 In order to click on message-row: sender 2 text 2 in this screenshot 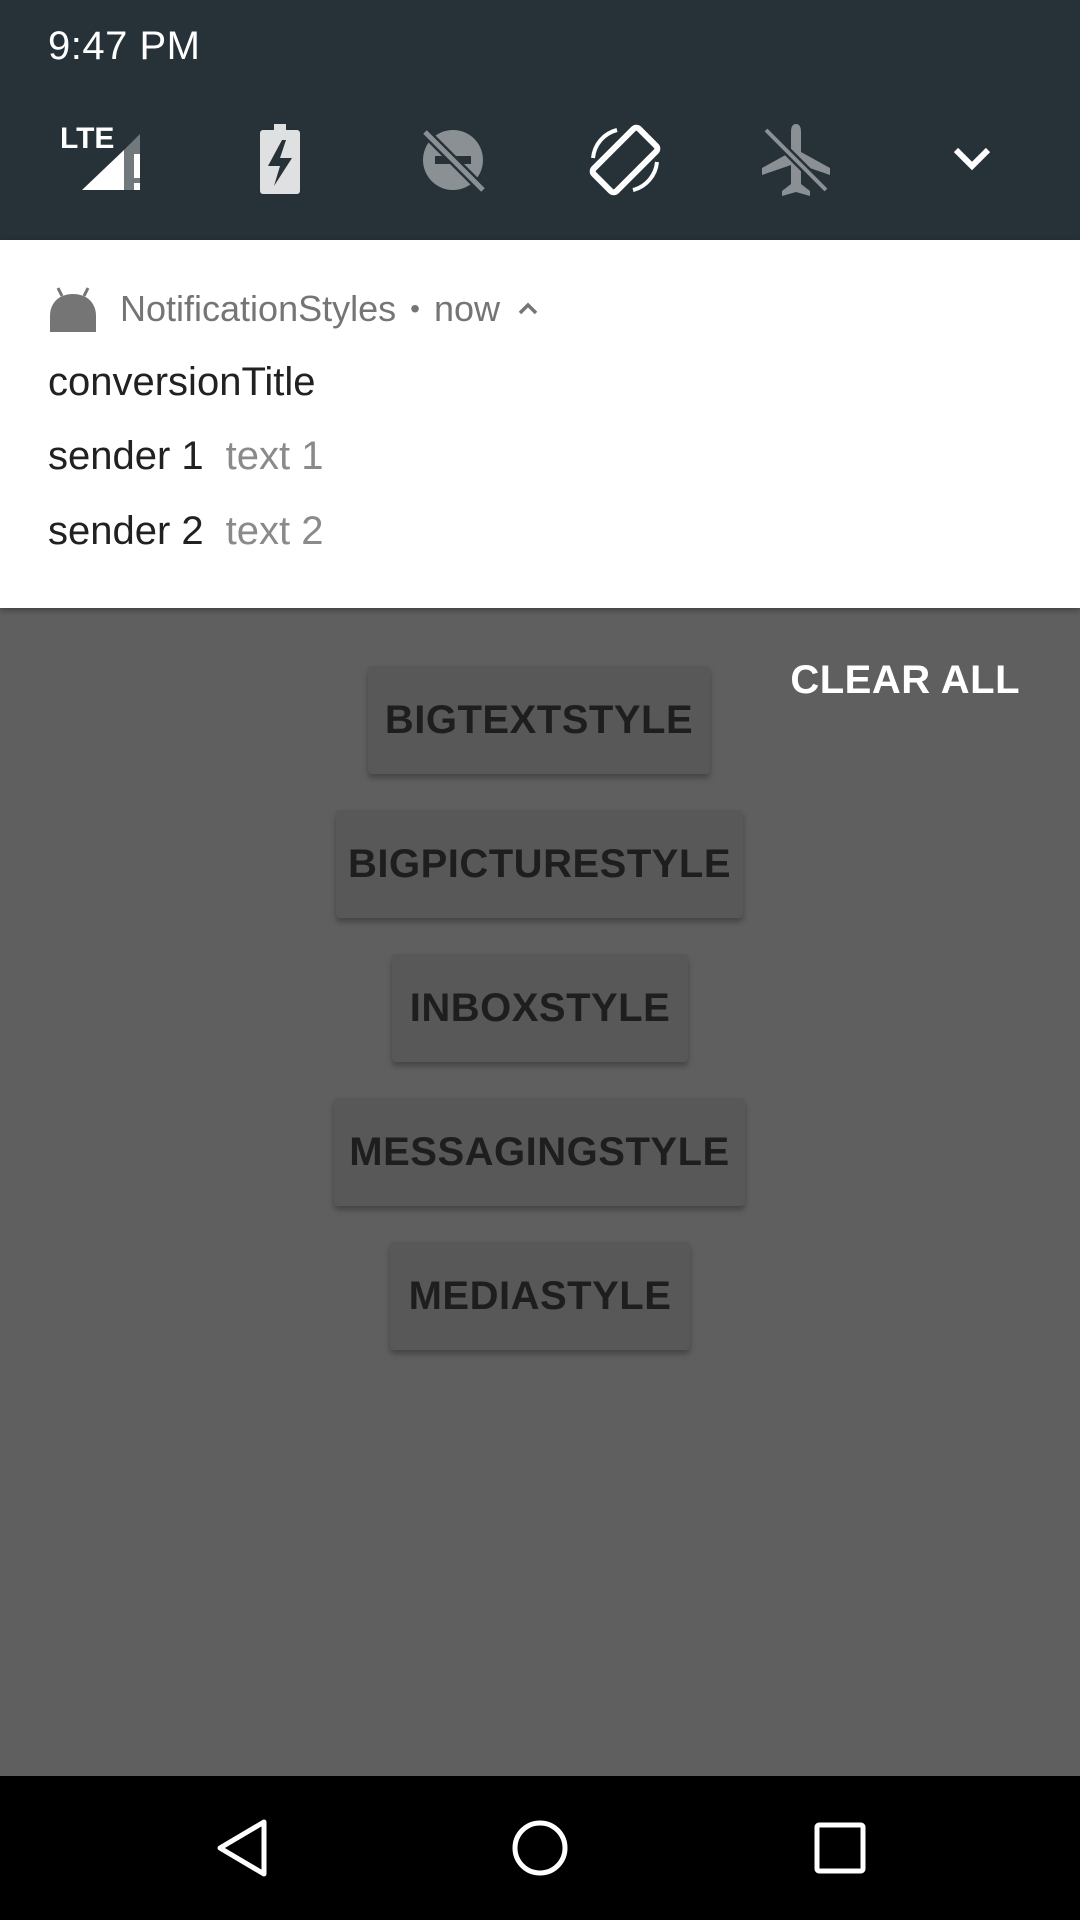, I will do `click(186, 531)`.